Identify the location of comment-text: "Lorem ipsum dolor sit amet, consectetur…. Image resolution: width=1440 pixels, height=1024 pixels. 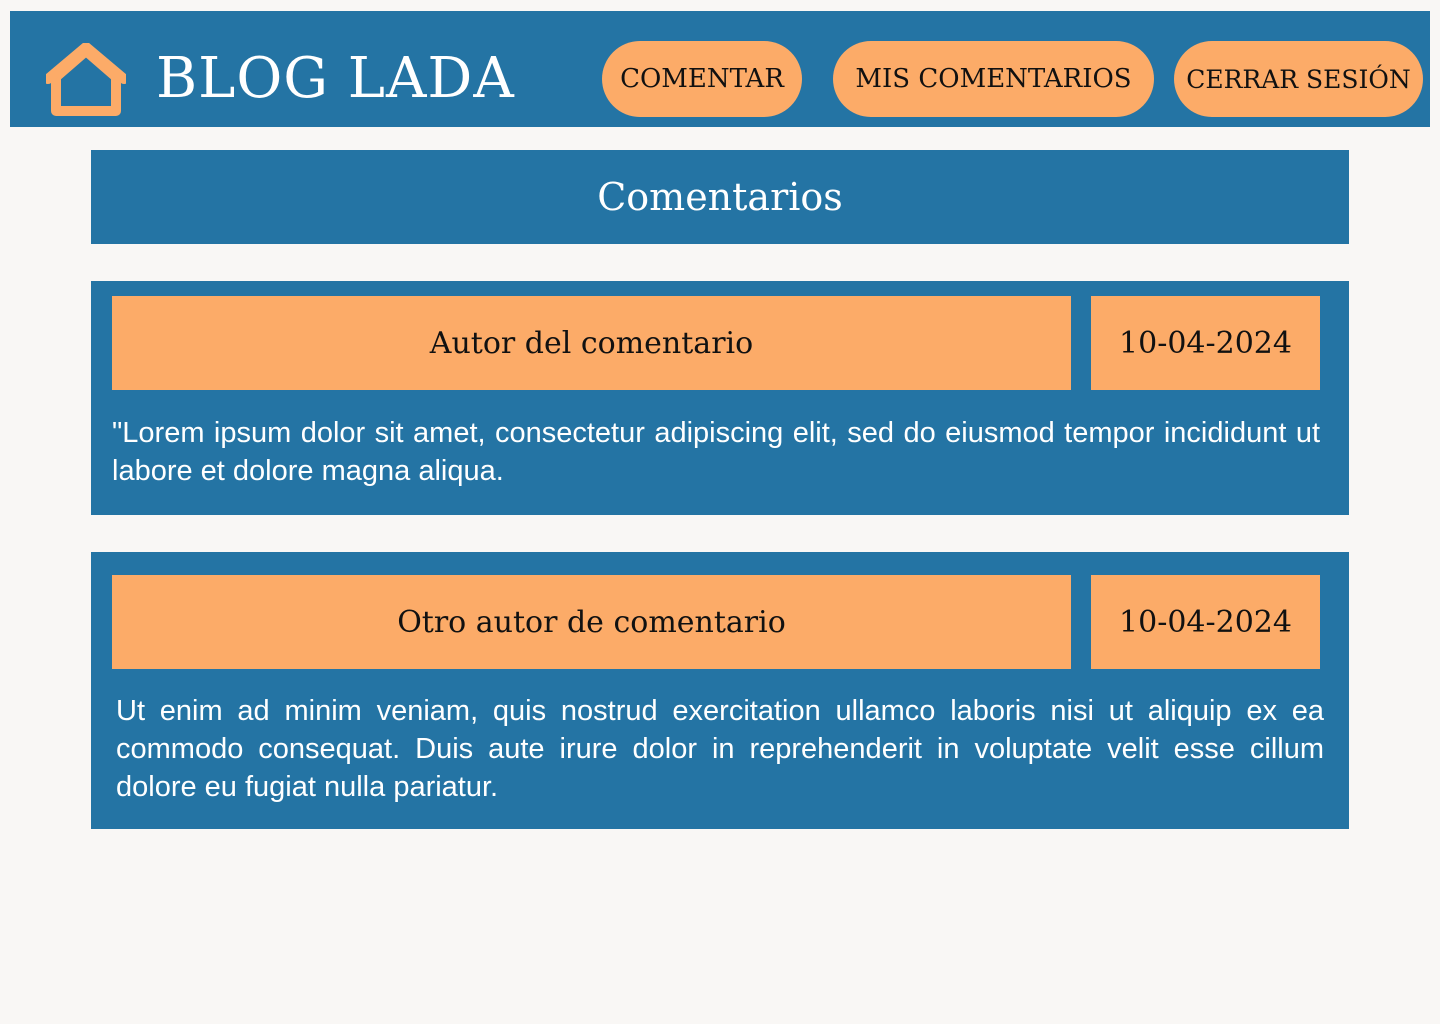
(716, 452).